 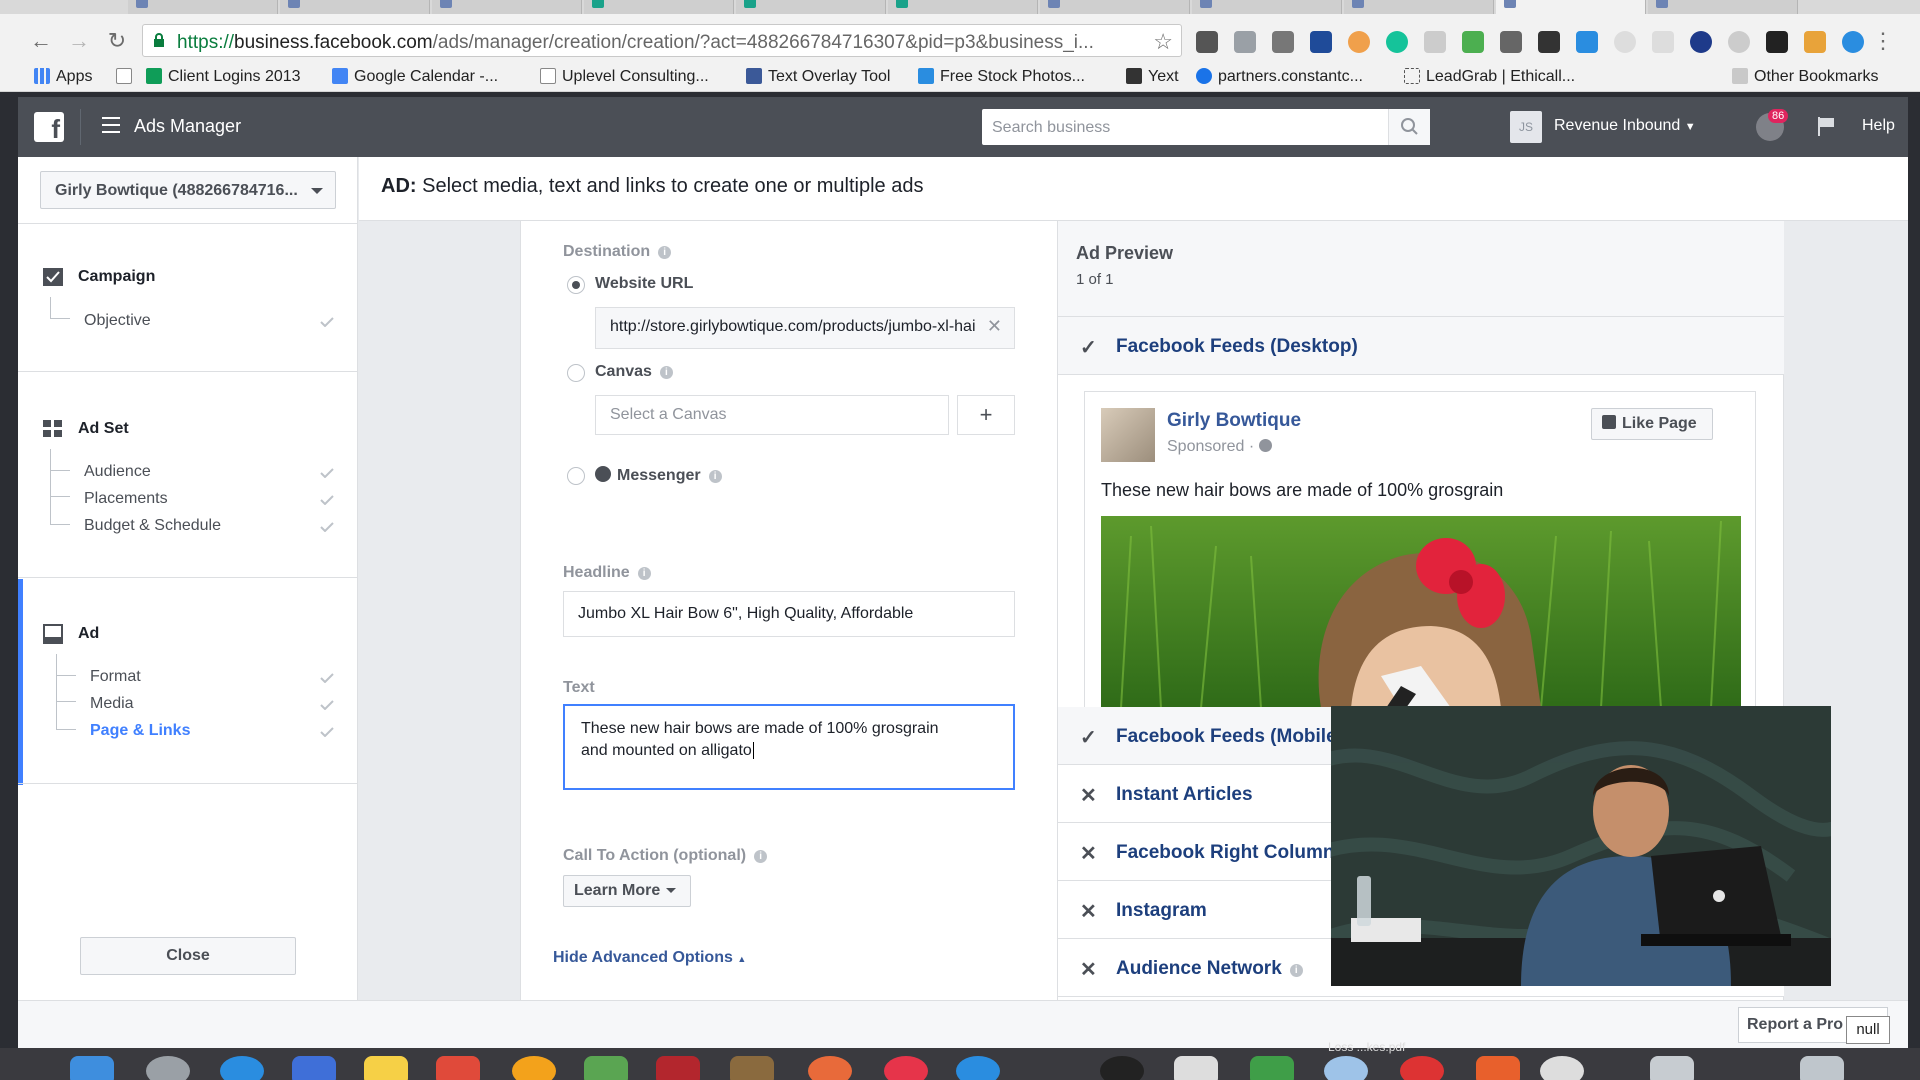 I want to click on browser-menu-icon: ⋮, so click(x=1883, y=41).